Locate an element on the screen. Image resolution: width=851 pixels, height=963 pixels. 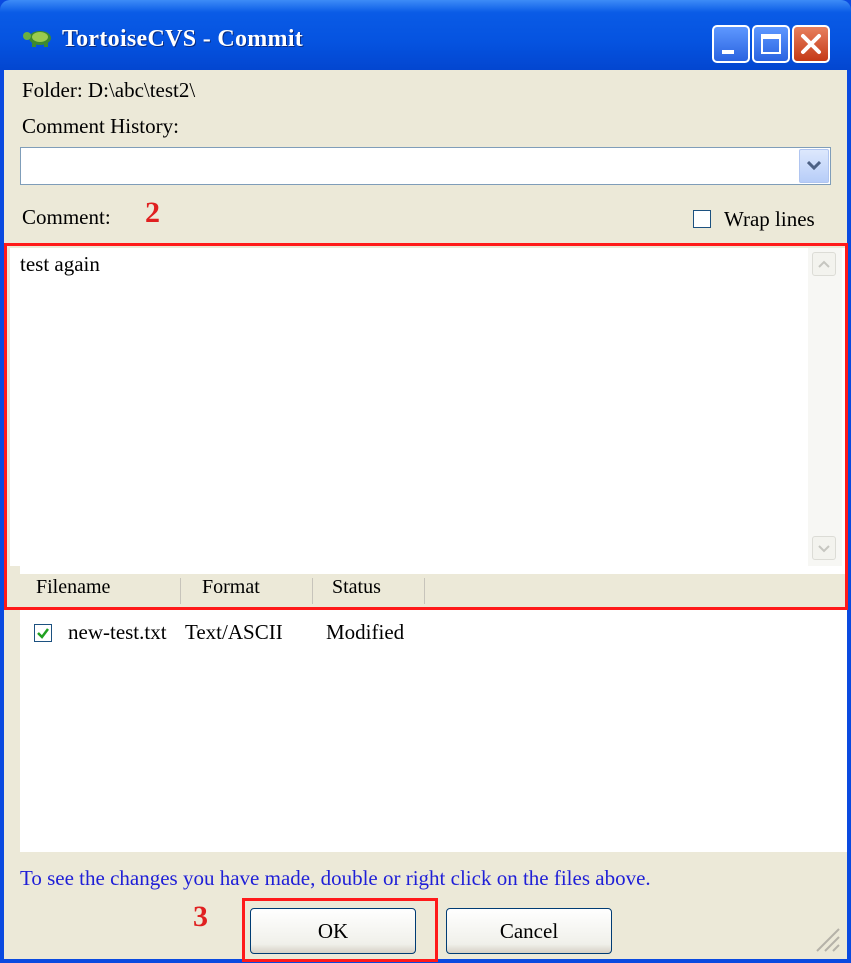
minimize-icon is located at coordinates (728, 52).